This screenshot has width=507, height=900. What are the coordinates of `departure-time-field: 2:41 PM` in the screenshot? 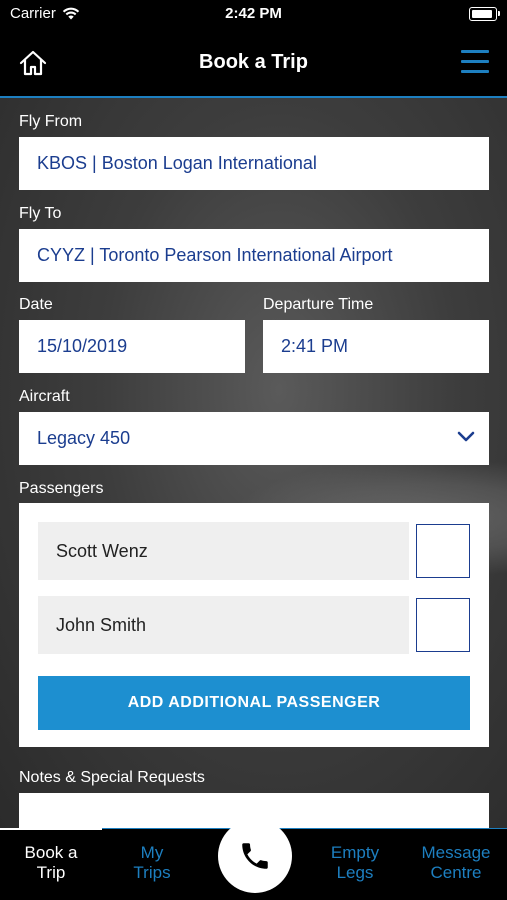 It's located at (376, 346).